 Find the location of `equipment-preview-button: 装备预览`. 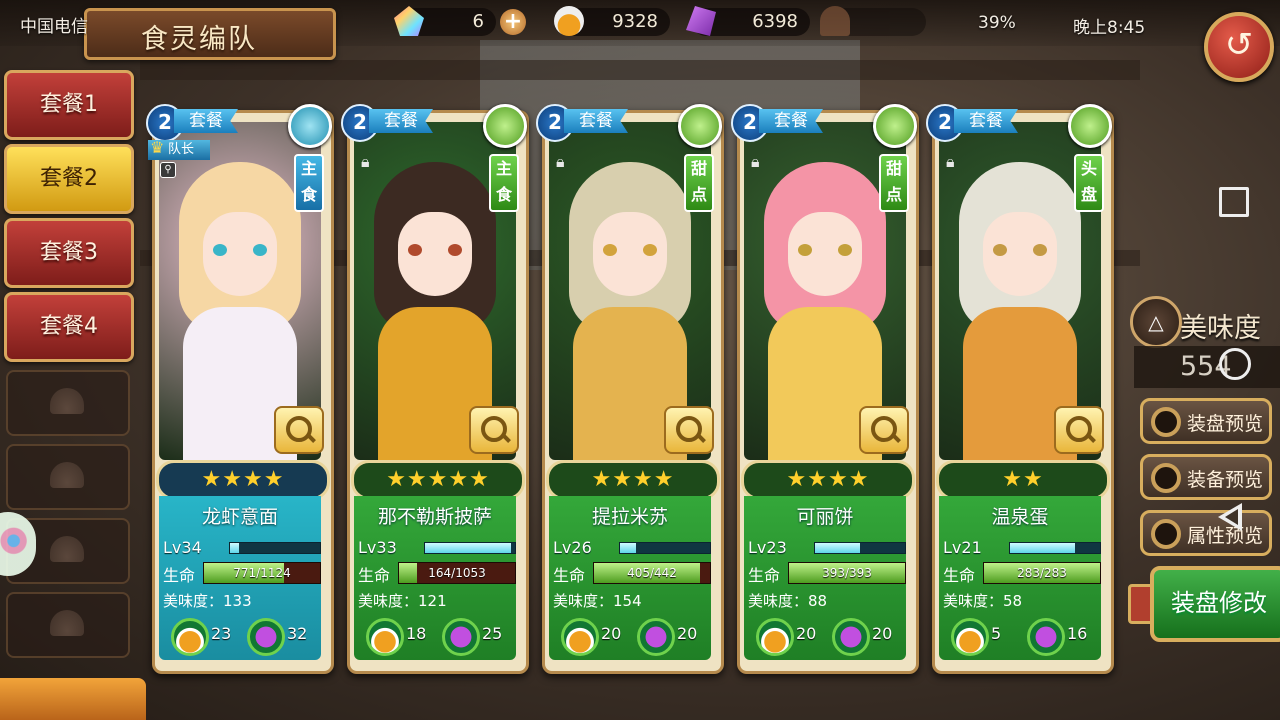

equipment-preview-button: 装备预览 is located at coordinates (1206, 477).